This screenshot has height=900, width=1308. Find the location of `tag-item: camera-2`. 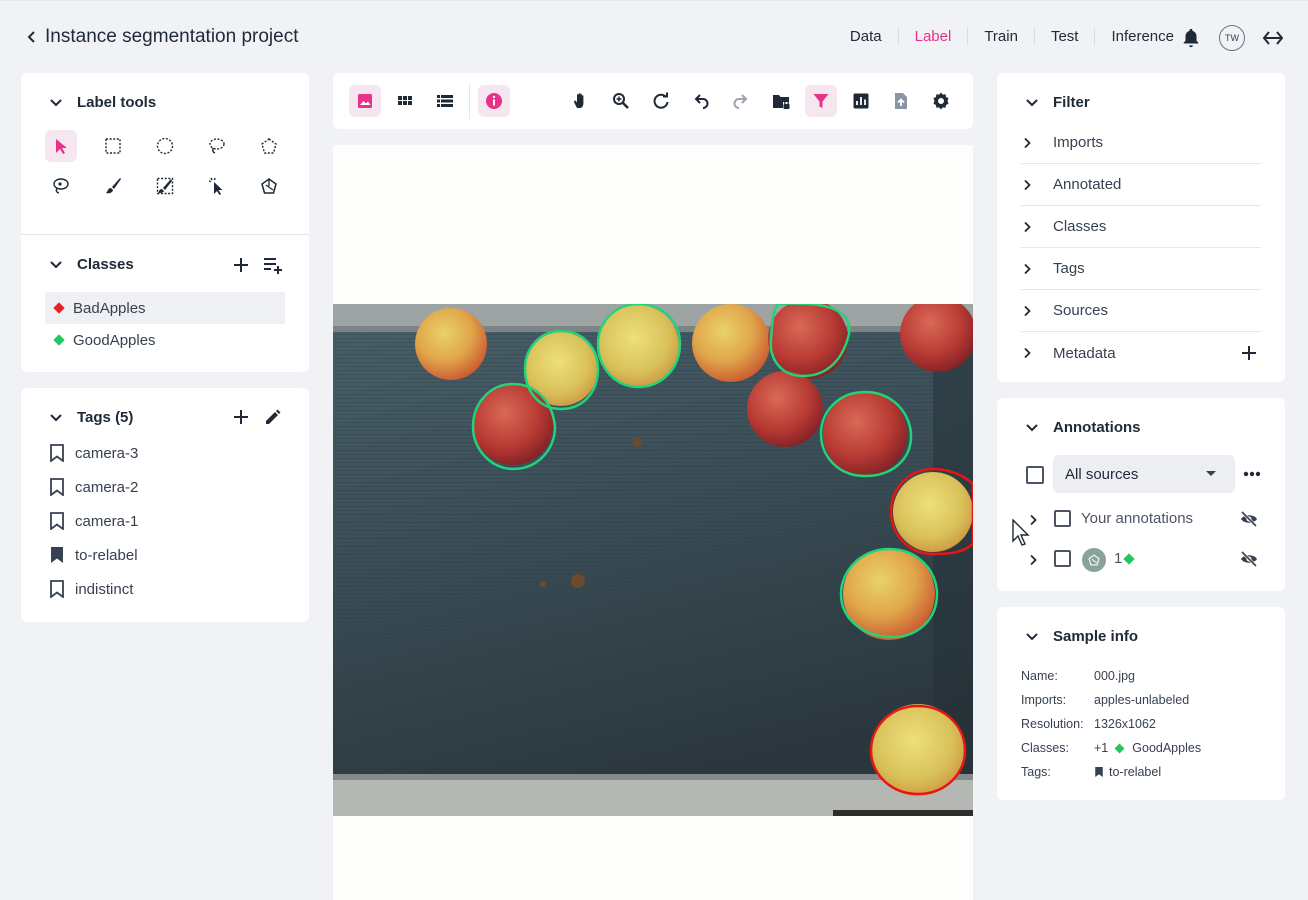

tag-item: camera-2 is located at coordinates (93, 487).